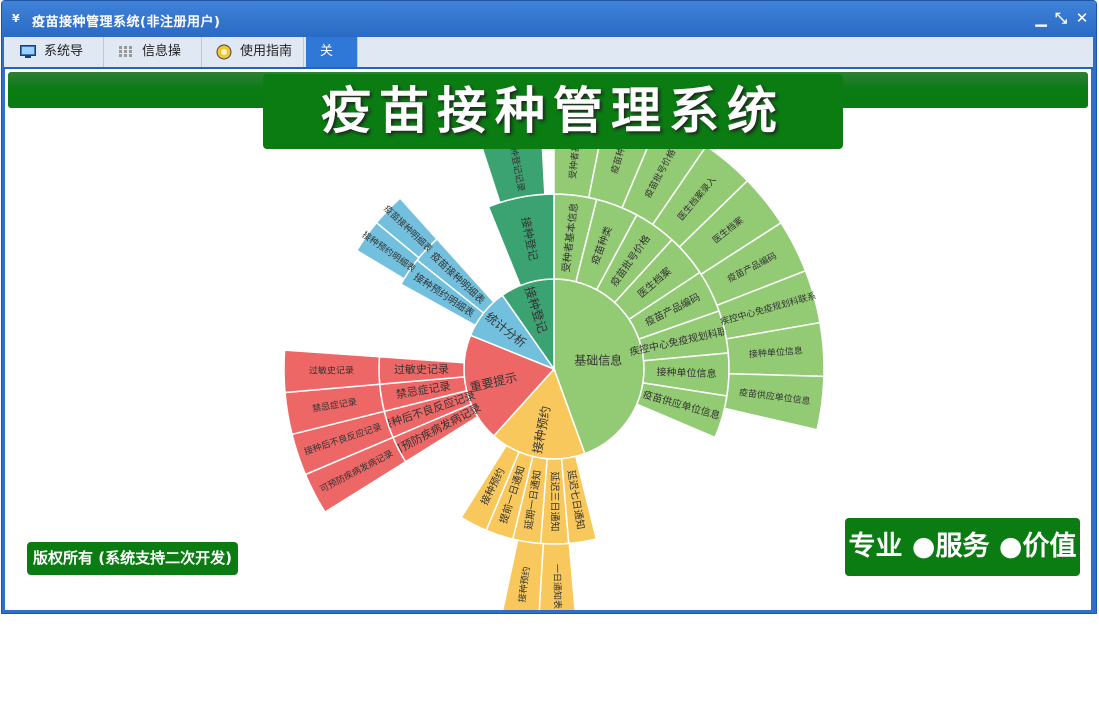 The width and height of the screenshot is (1099, 723). What do you see at coordinates (598, 360) in the screenshot?
I see `sunburst-label: 基础信息` at bounding box center [598, 360].